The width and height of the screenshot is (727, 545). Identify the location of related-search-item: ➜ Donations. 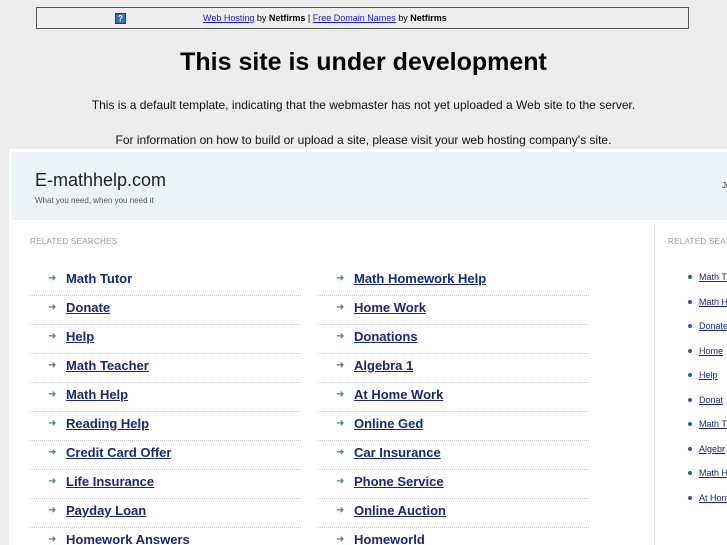
(453, 340).